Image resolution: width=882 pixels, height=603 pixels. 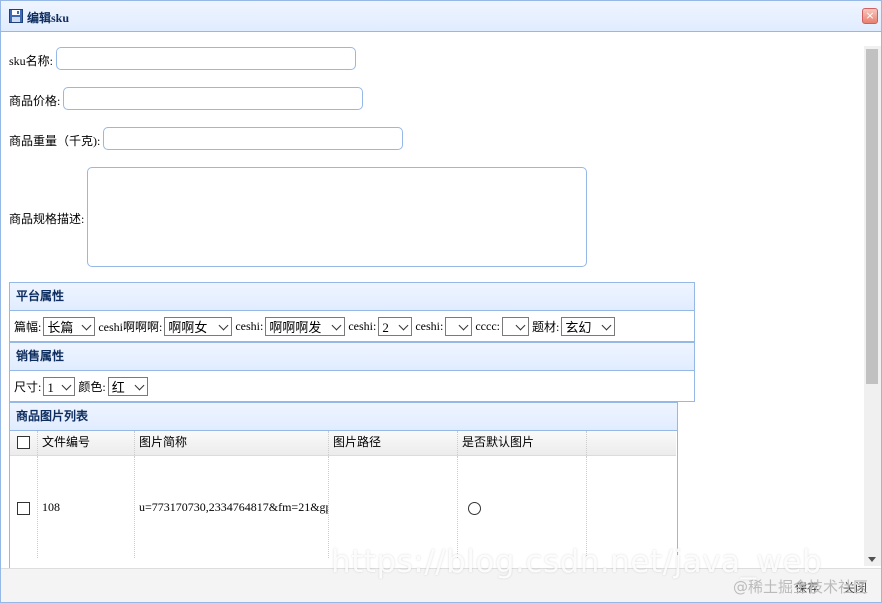 What do you see at coordinates (343, 417) in the screenshot?
I see `image-list-title: 商品图片列表` at bounding box center [343, 417].